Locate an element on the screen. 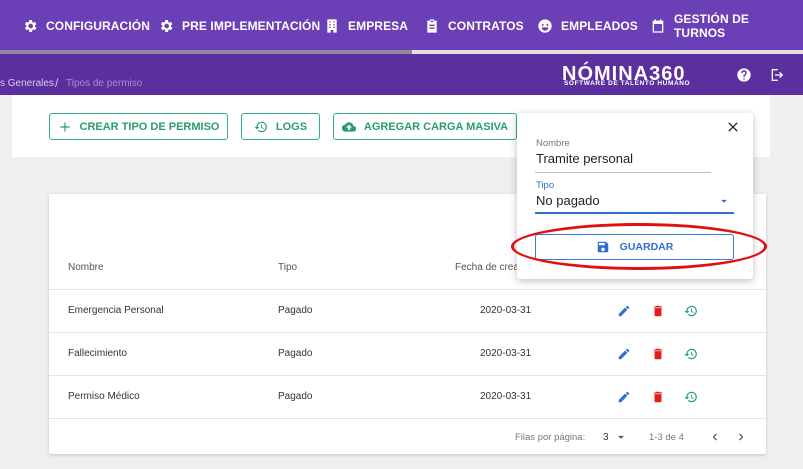 The height and width of the screenshot is (469, 803). bulk-upload-button: AGREGAR CARGA MASIVA is located at coordinates (425, 126).